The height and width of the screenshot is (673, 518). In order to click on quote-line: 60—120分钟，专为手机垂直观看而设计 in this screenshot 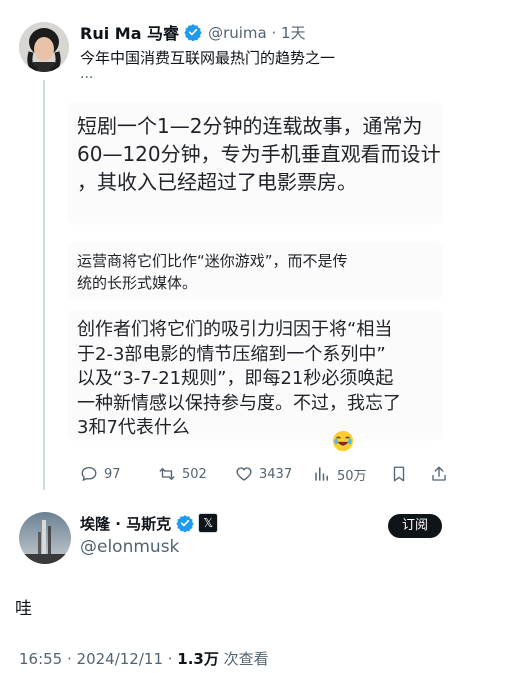, I will do `click(259, 154)`.